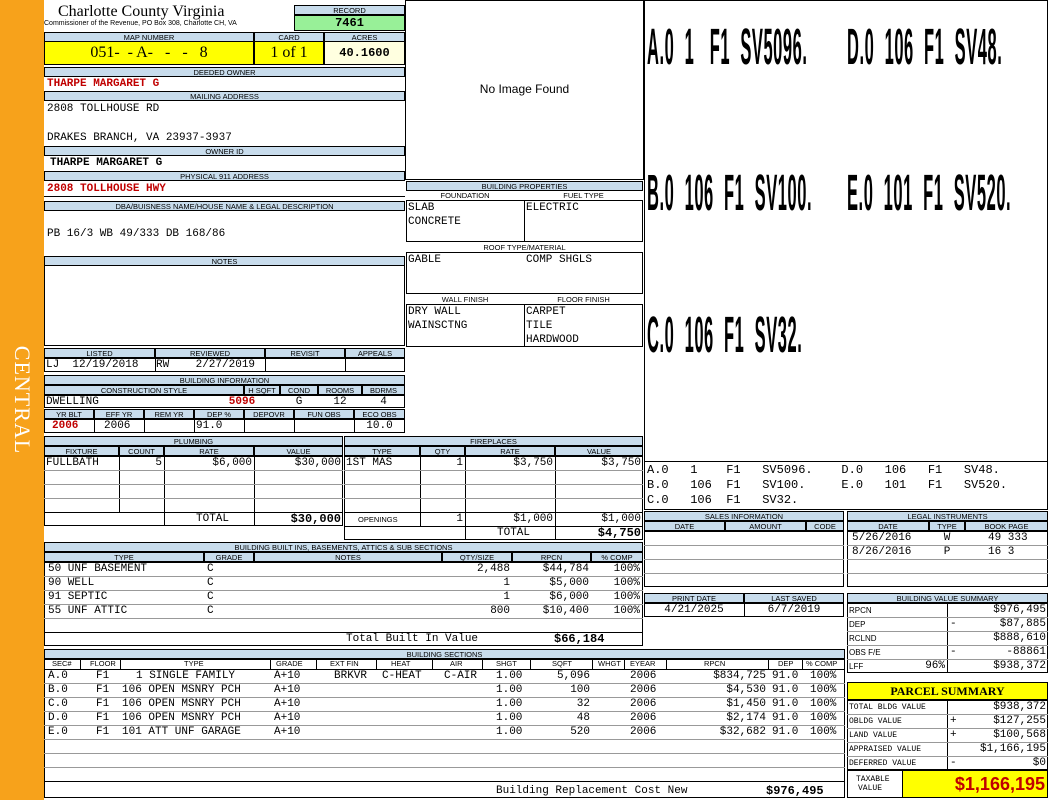  What do you see at coordinates (340, 402) in the screenshot?
I see `rooms-value: 12` at bounding box center [340, 402].